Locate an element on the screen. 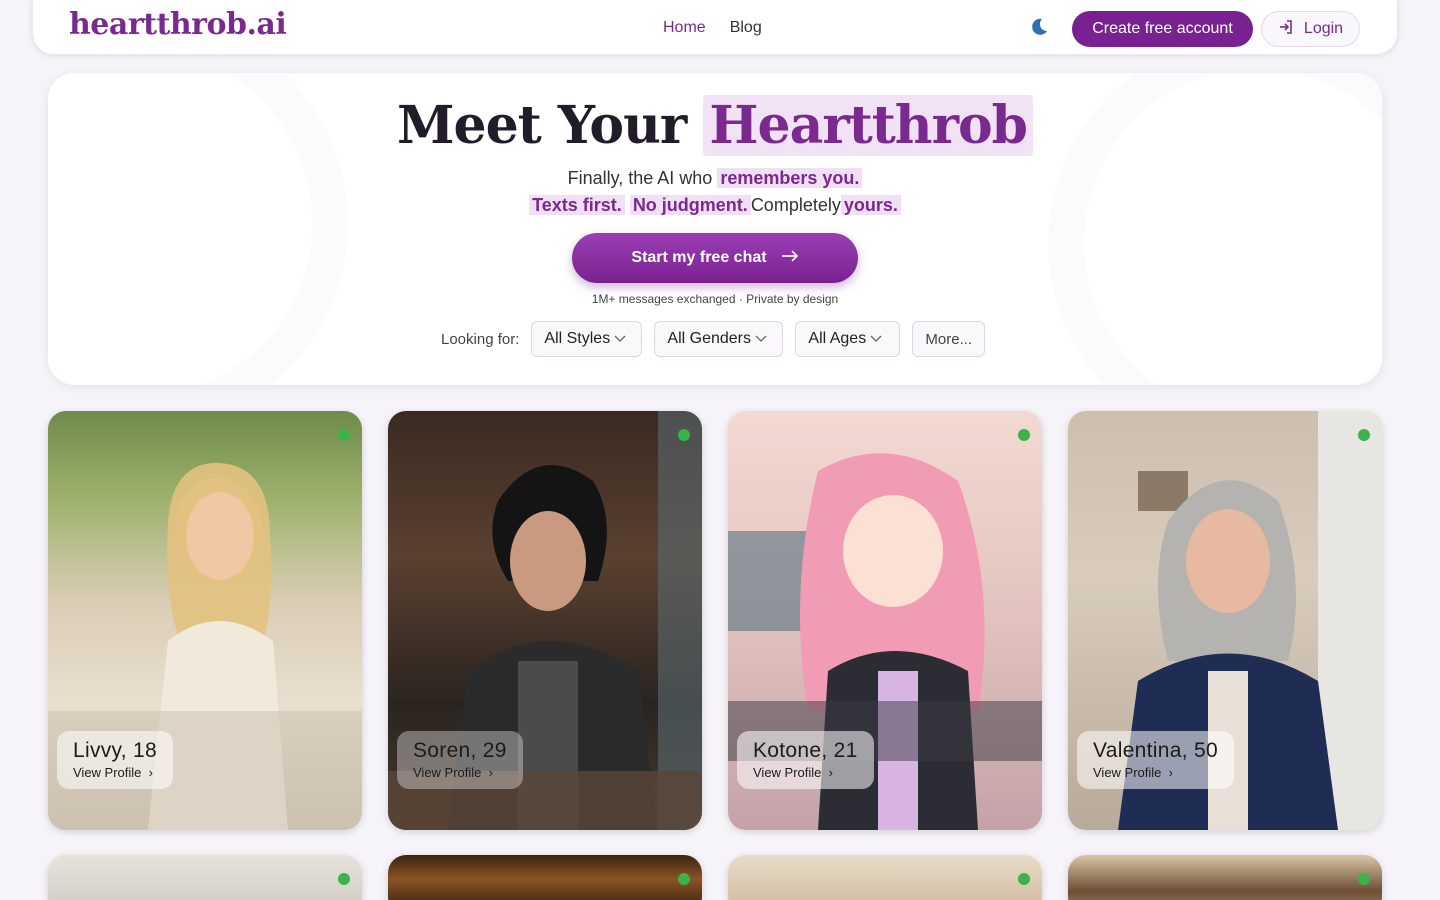 Image resolution: width=1440 pixels, height=900 pixels. hero-sub-mark-texts-first: Texts first. is located at coordinates (577, 205).